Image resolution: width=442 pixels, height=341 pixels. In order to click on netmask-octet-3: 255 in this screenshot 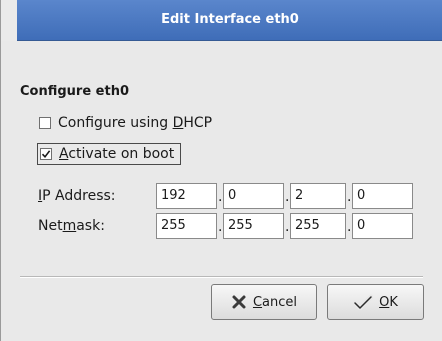, I will do `click(318, 226)`.